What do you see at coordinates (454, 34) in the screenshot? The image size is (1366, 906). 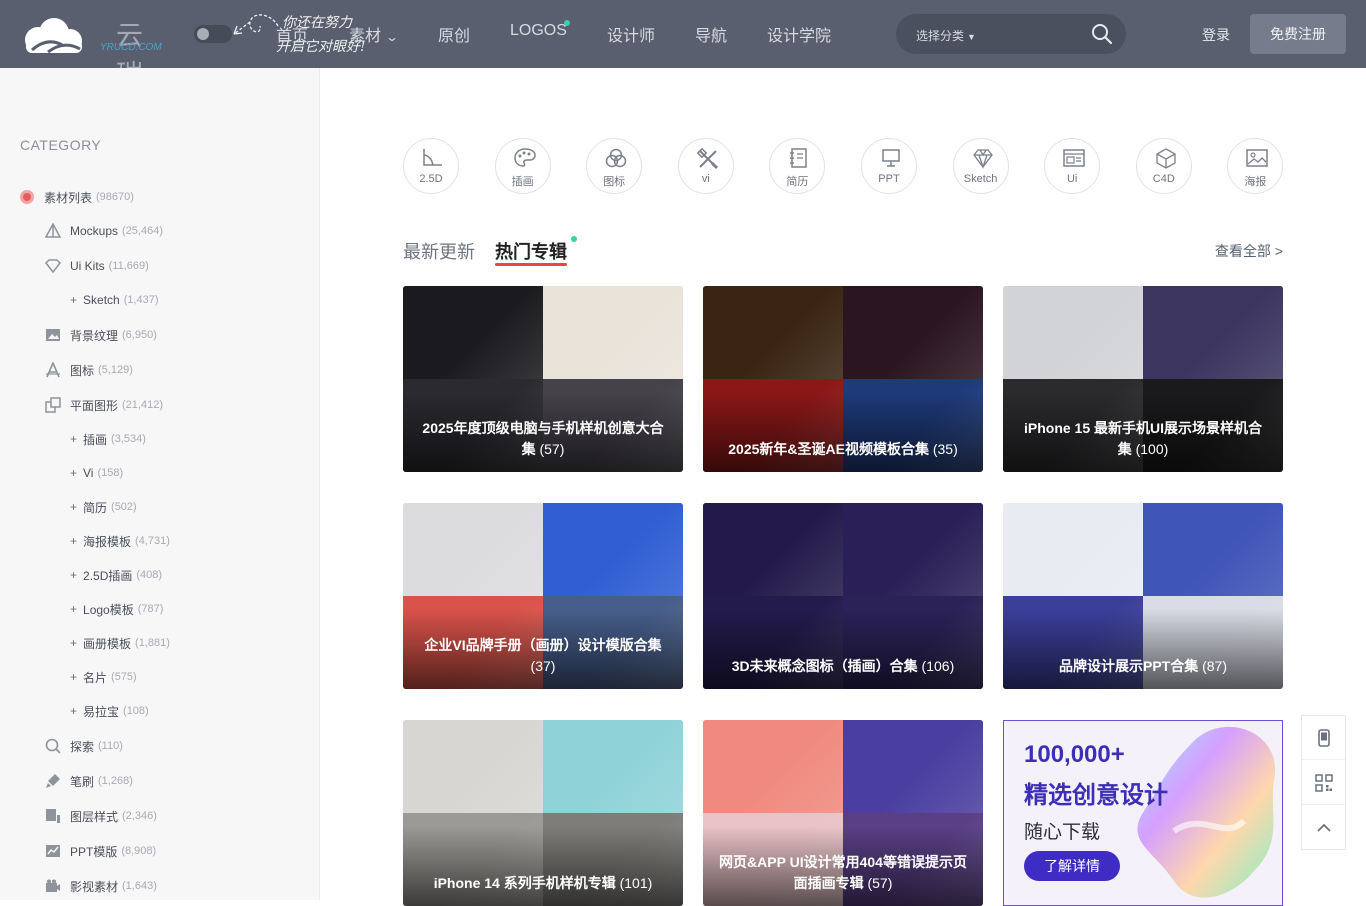 I see `nav-original: 原创` at bounding box center [454, 34].